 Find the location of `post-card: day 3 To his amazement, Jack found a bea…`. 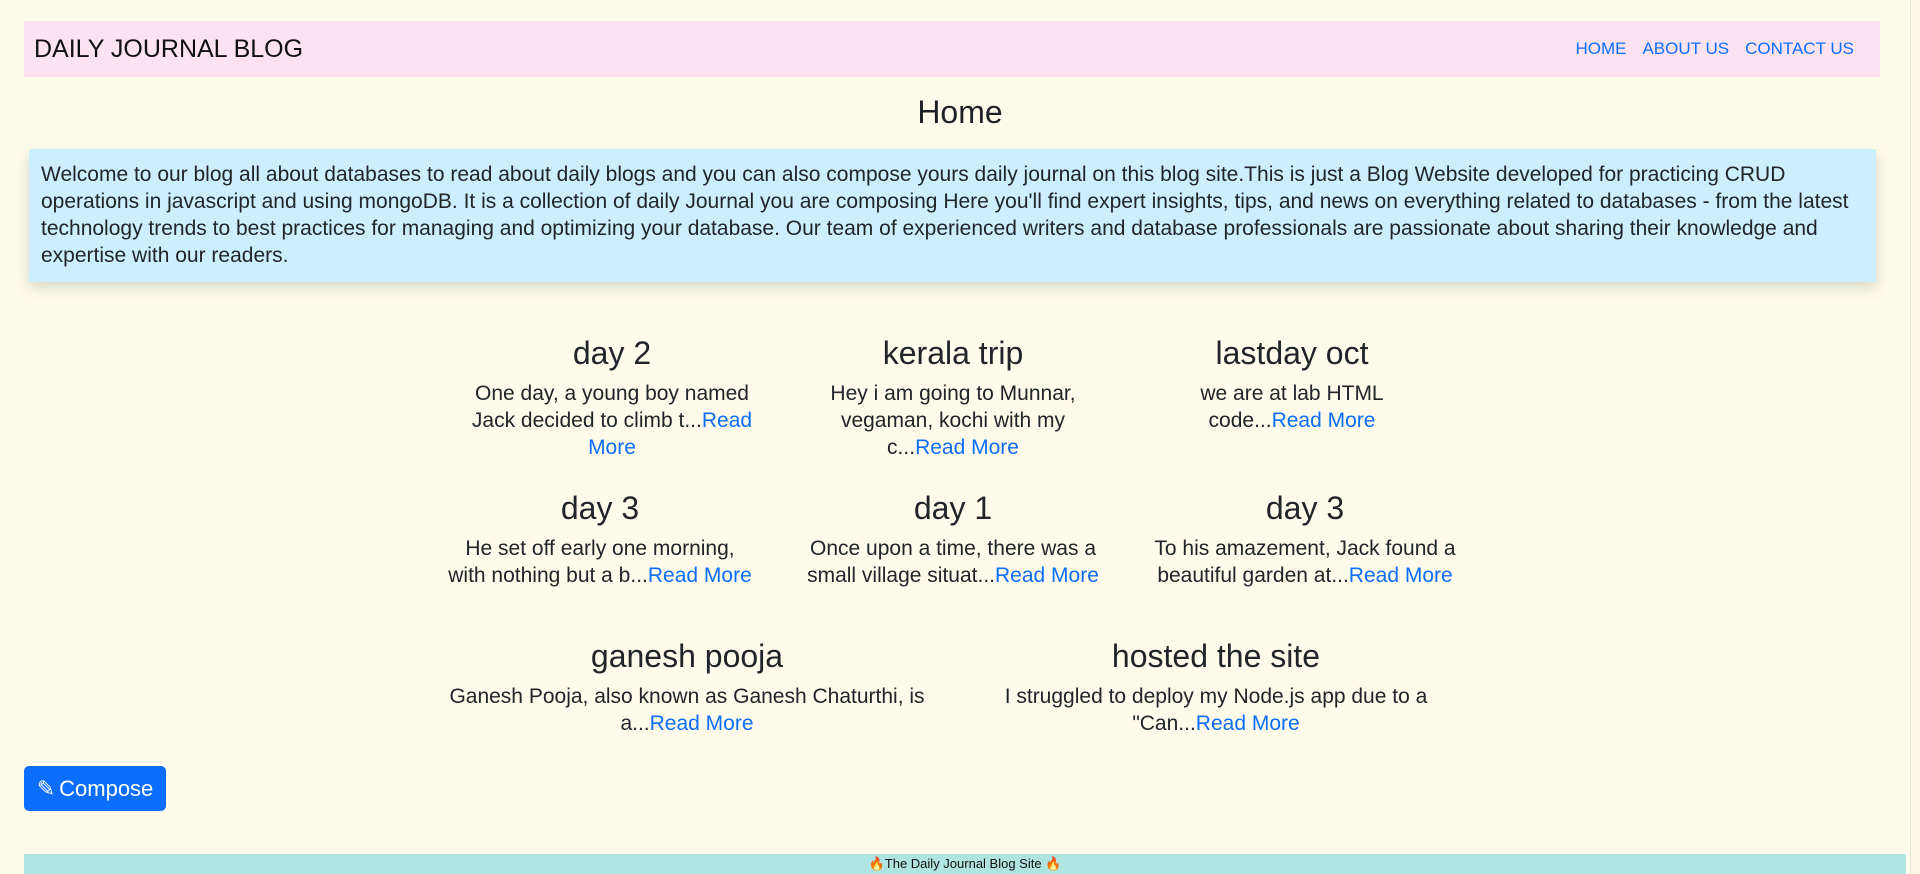

post-card: day 3 To his amazement, Jack found a bea… is located at coordinates (1305, 539).